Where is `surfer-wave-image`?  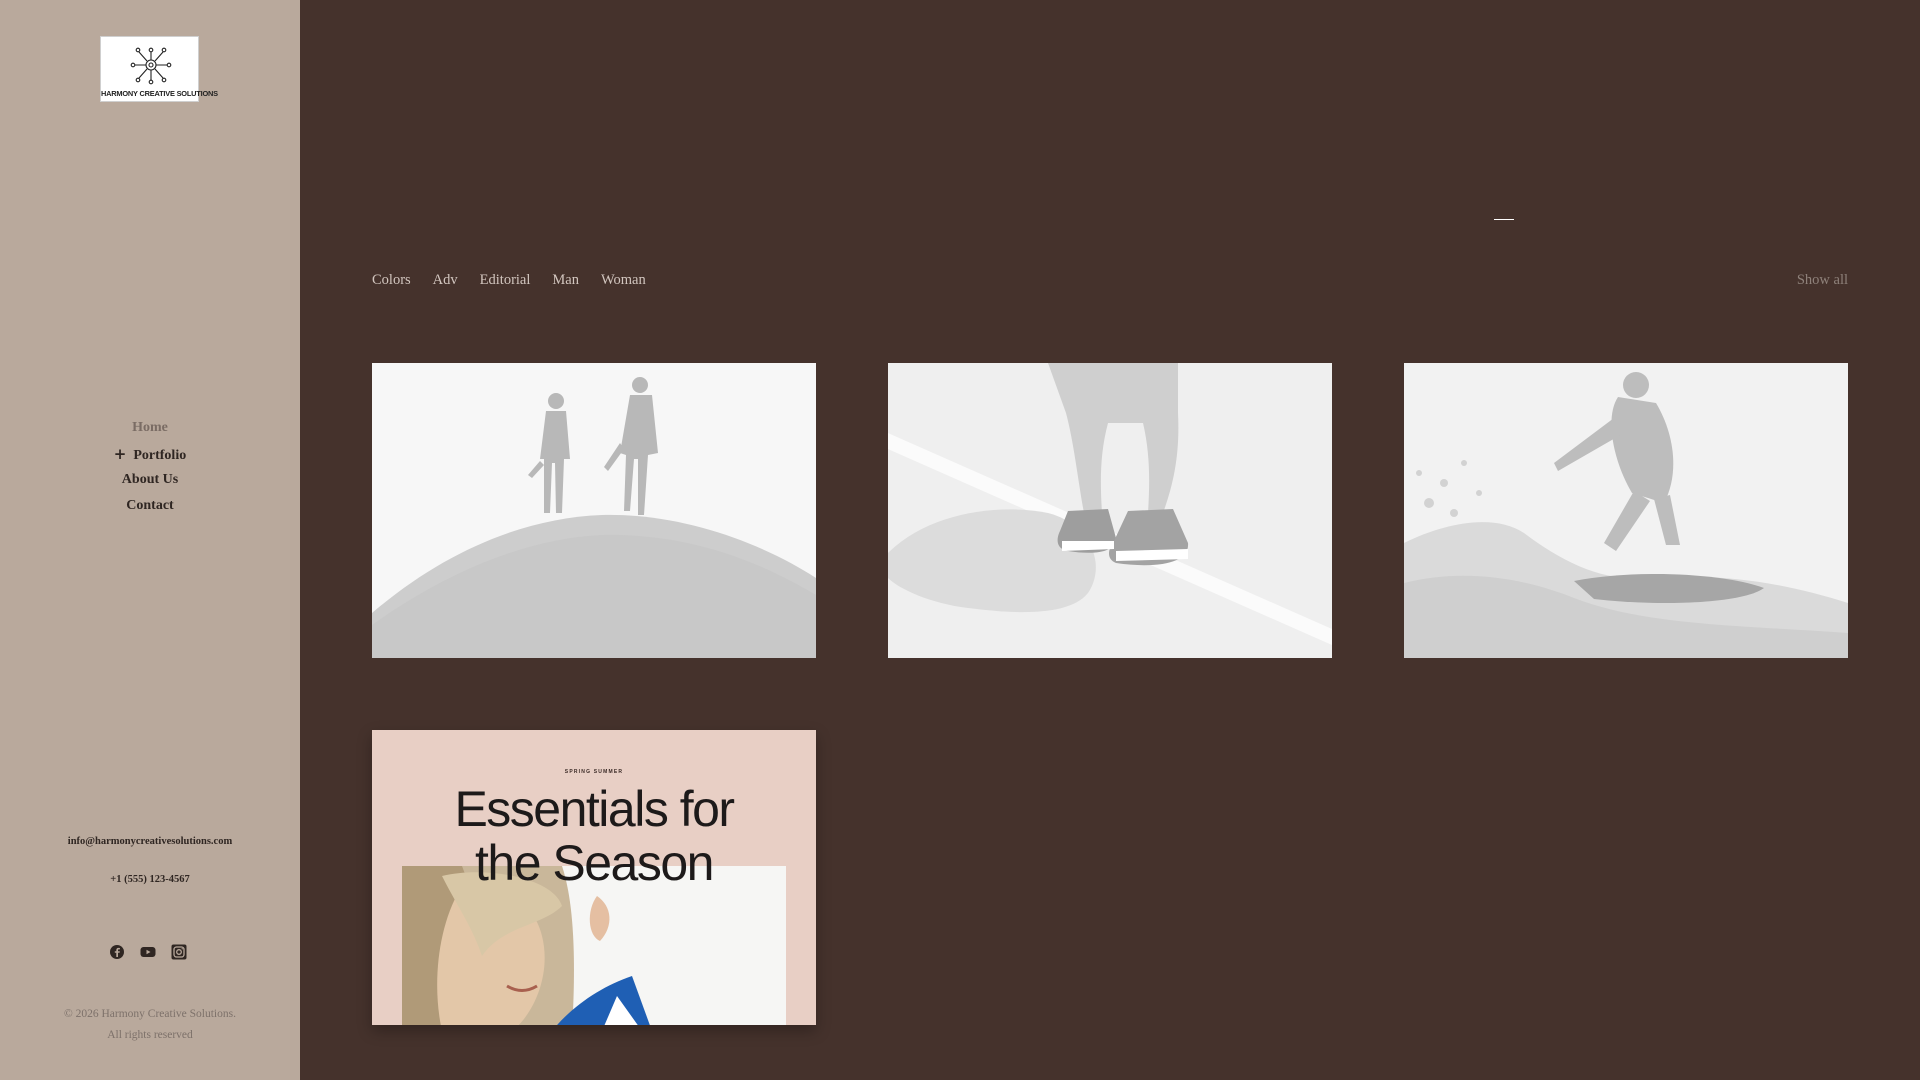 surfer-wave-image is located at coordinates (1626, 510).